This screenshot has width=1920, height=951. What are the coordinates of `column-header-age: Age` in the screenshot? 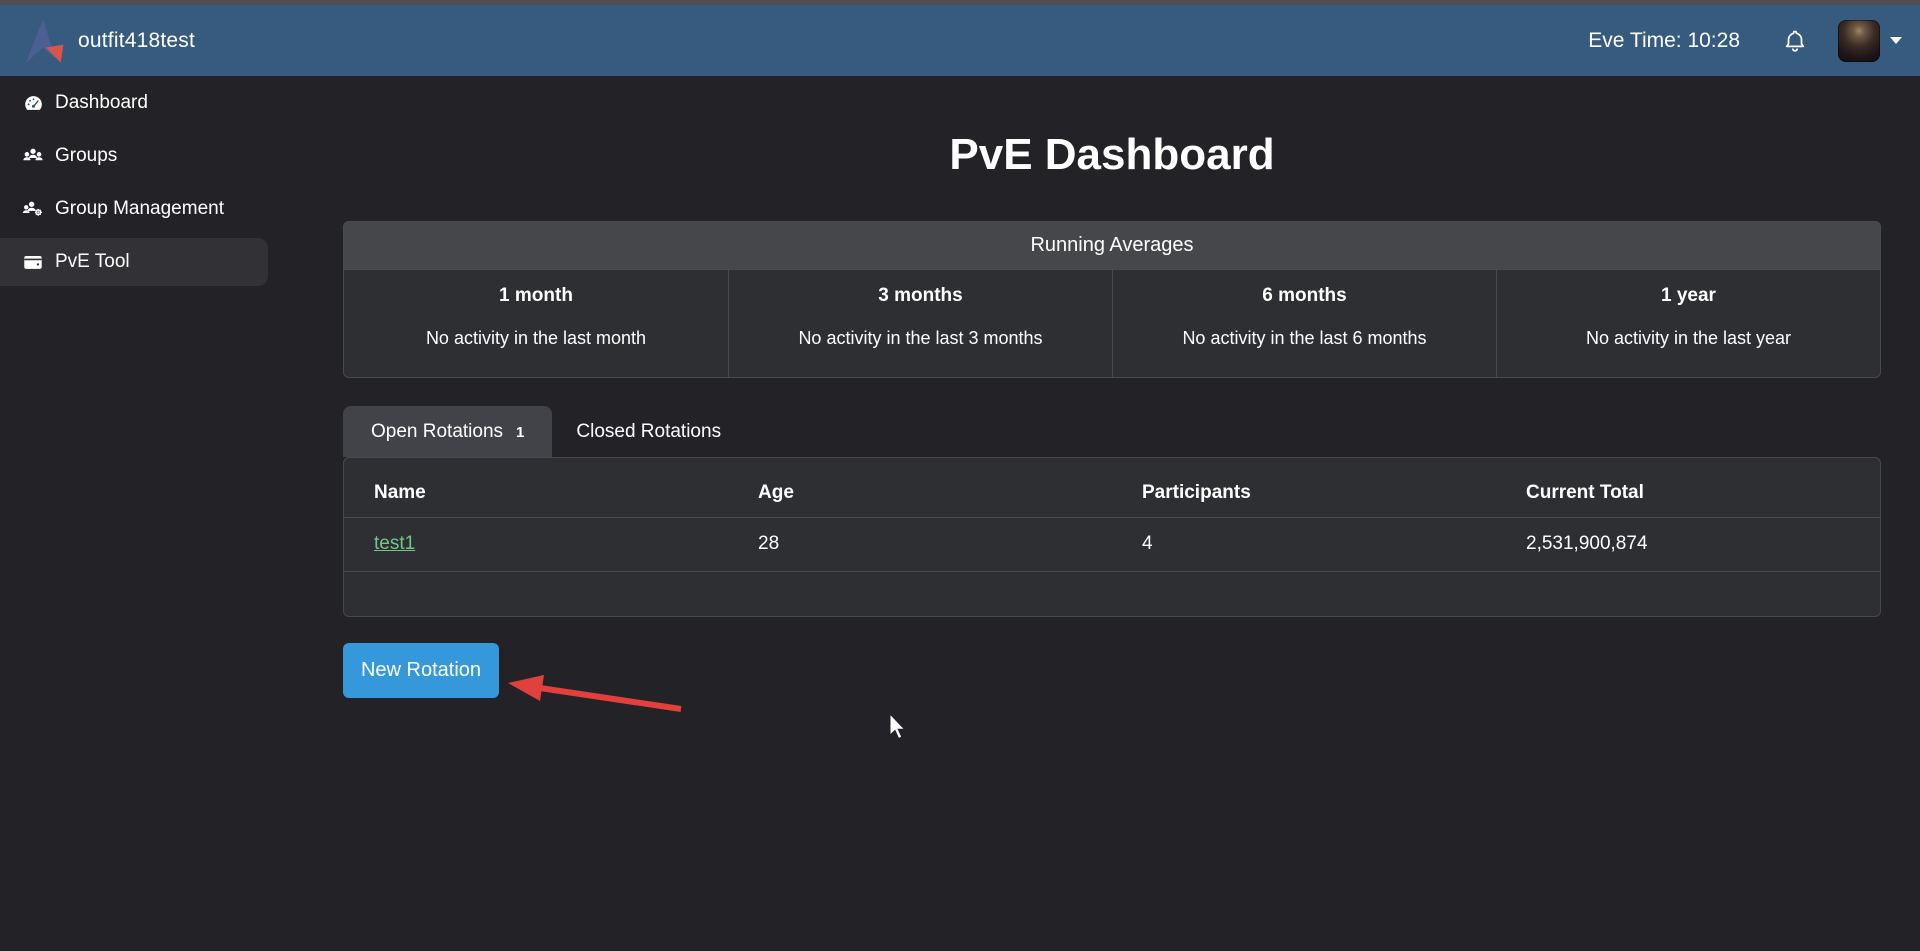 It's located at (920, 488).